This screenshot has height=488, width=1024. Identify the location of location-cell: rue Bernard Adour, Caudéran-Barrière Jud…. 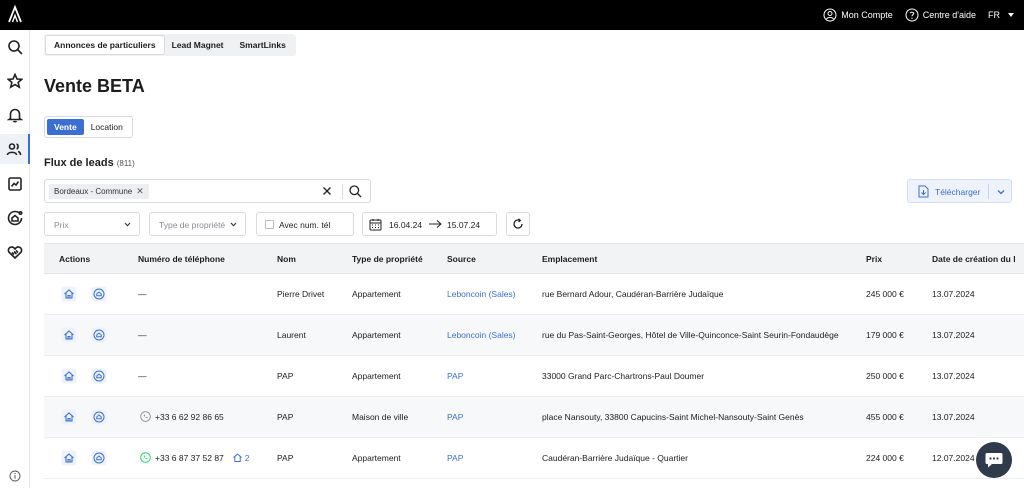
(633, 294).